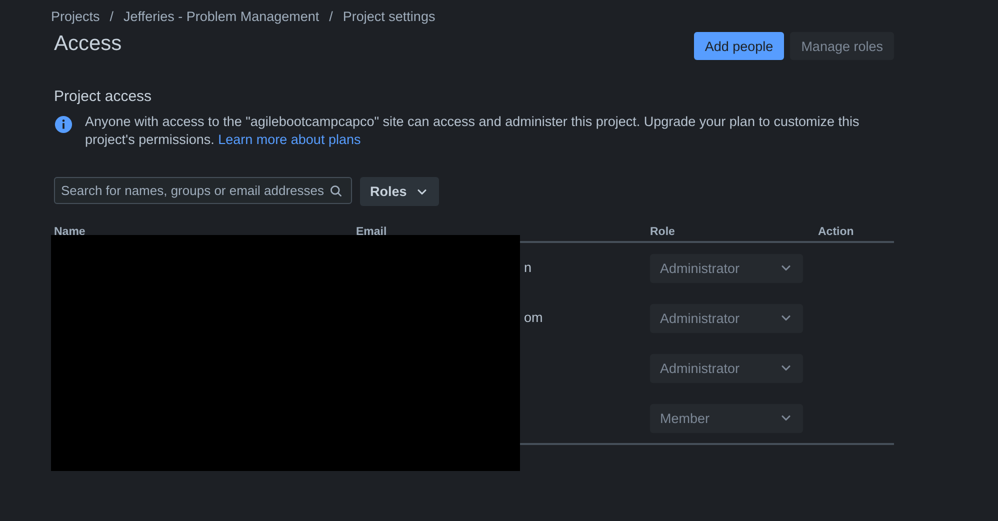 This screenshot has width=998, height=521. What do you see at coordinates (472, 131) in the screenshot?
I see `info-message: Anyone with access to the "agilebootcampcapco" site can access and administer this project. Upgrade your plan to customize this project's permissions. Learn more about plans` at bounding box center [472, 131].